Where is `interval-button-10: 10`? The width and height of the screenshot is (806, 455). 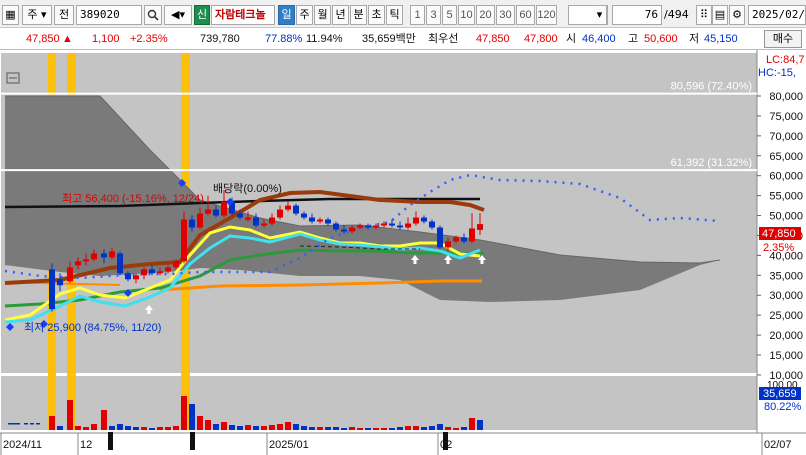
interval-button-10: 10 is located at coordinates (466, 15).